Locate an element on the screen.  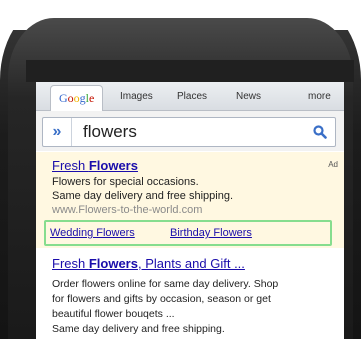
result-snippet-line-4: Same day delivery and free shipping. is located at coordinates (138, 329).